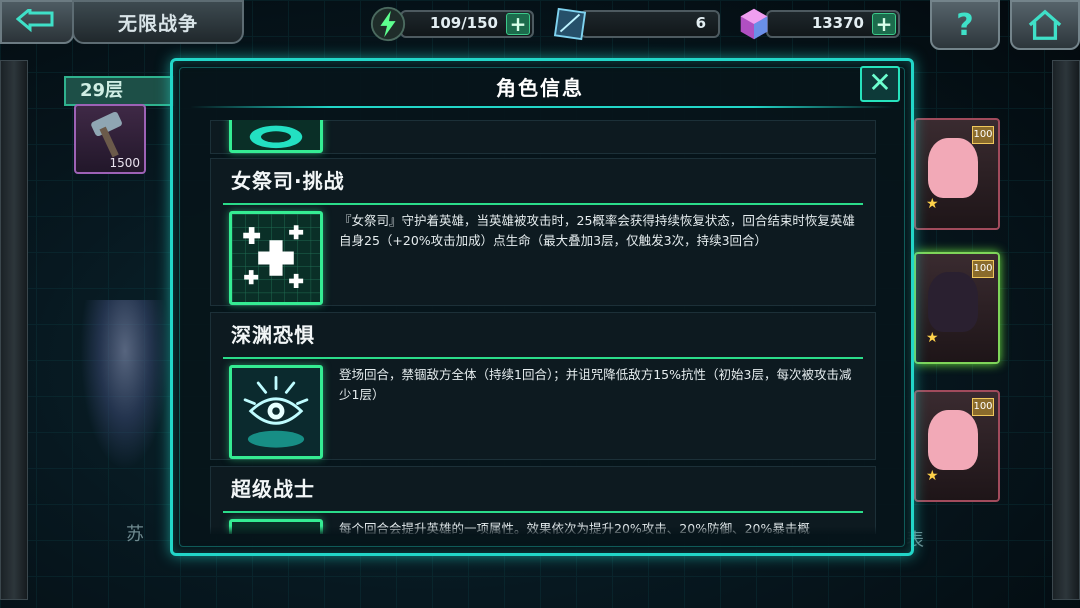 This screenshot has width=1080, height=608. I want to click on left-frame-rail, so click(14, 330).